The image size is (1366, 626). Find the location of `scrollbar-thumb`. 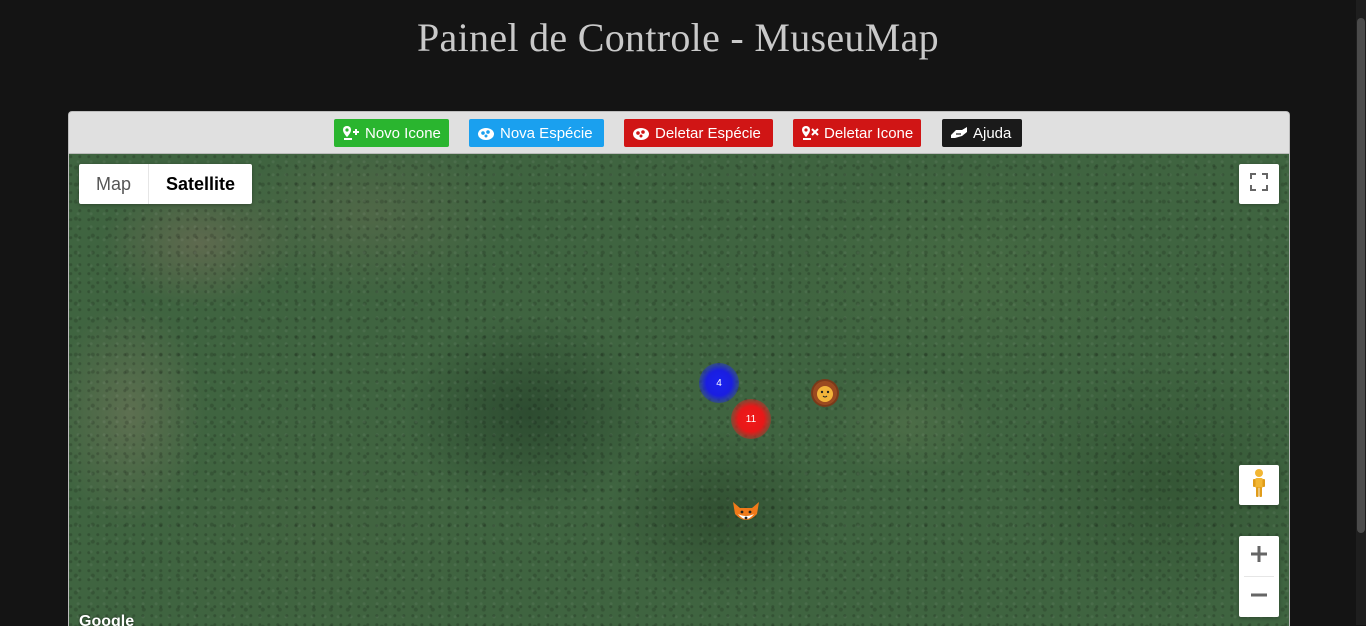

scrollbar-thumb is located at coordinates (1361, 275).